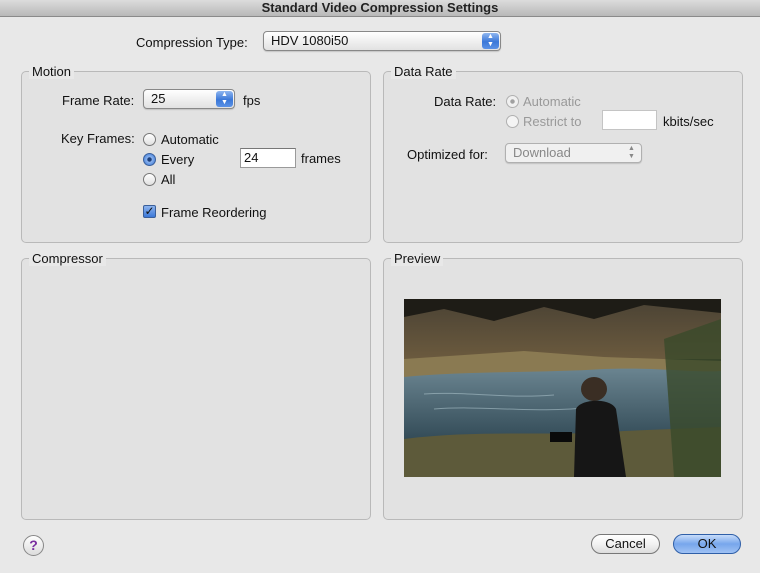 The image size is (760, 573). What do you see at coordinates (52, 71) in the screenshot?
I see `motion-title: Motion` at bounding box center [52, 71].